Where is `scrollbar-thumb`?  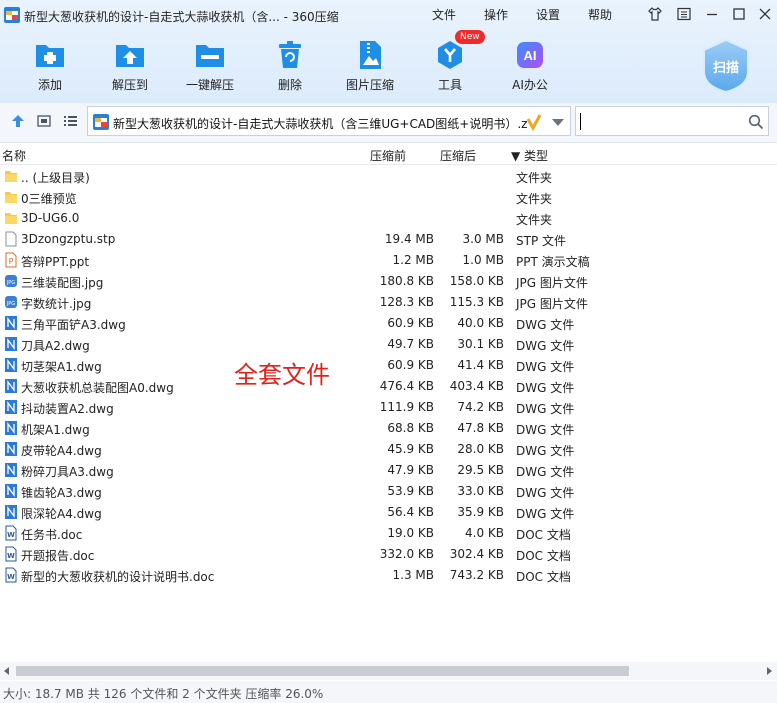
scrollbar-thumb is located at coordinates (322, 671).